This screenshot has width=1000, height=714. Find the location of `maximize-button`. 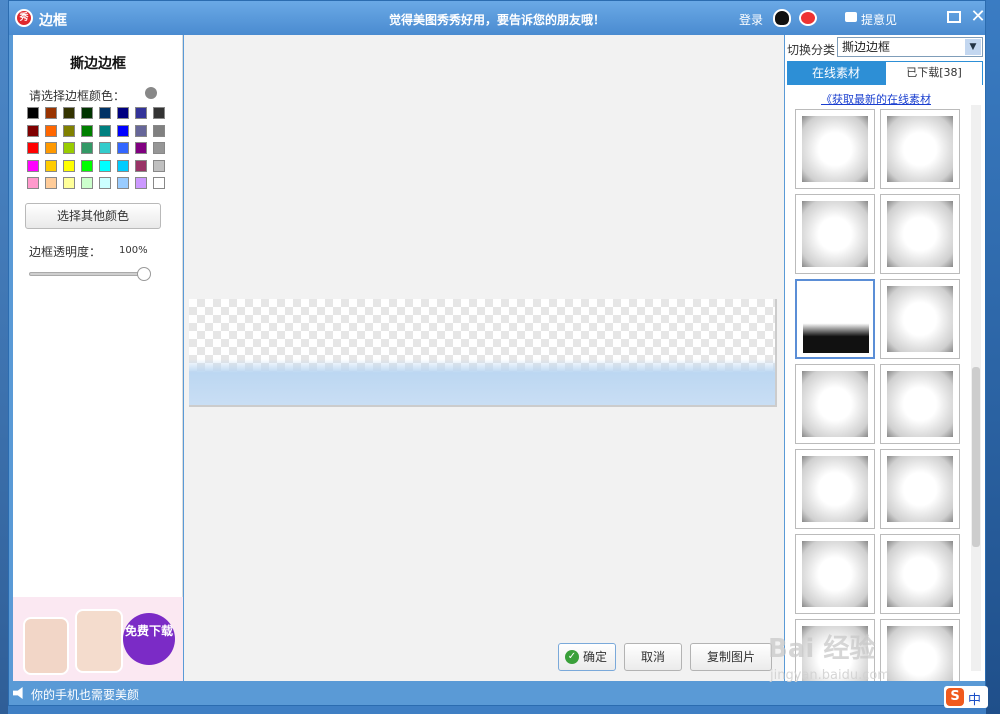

maximize-button is located at coordinates (954, 17).